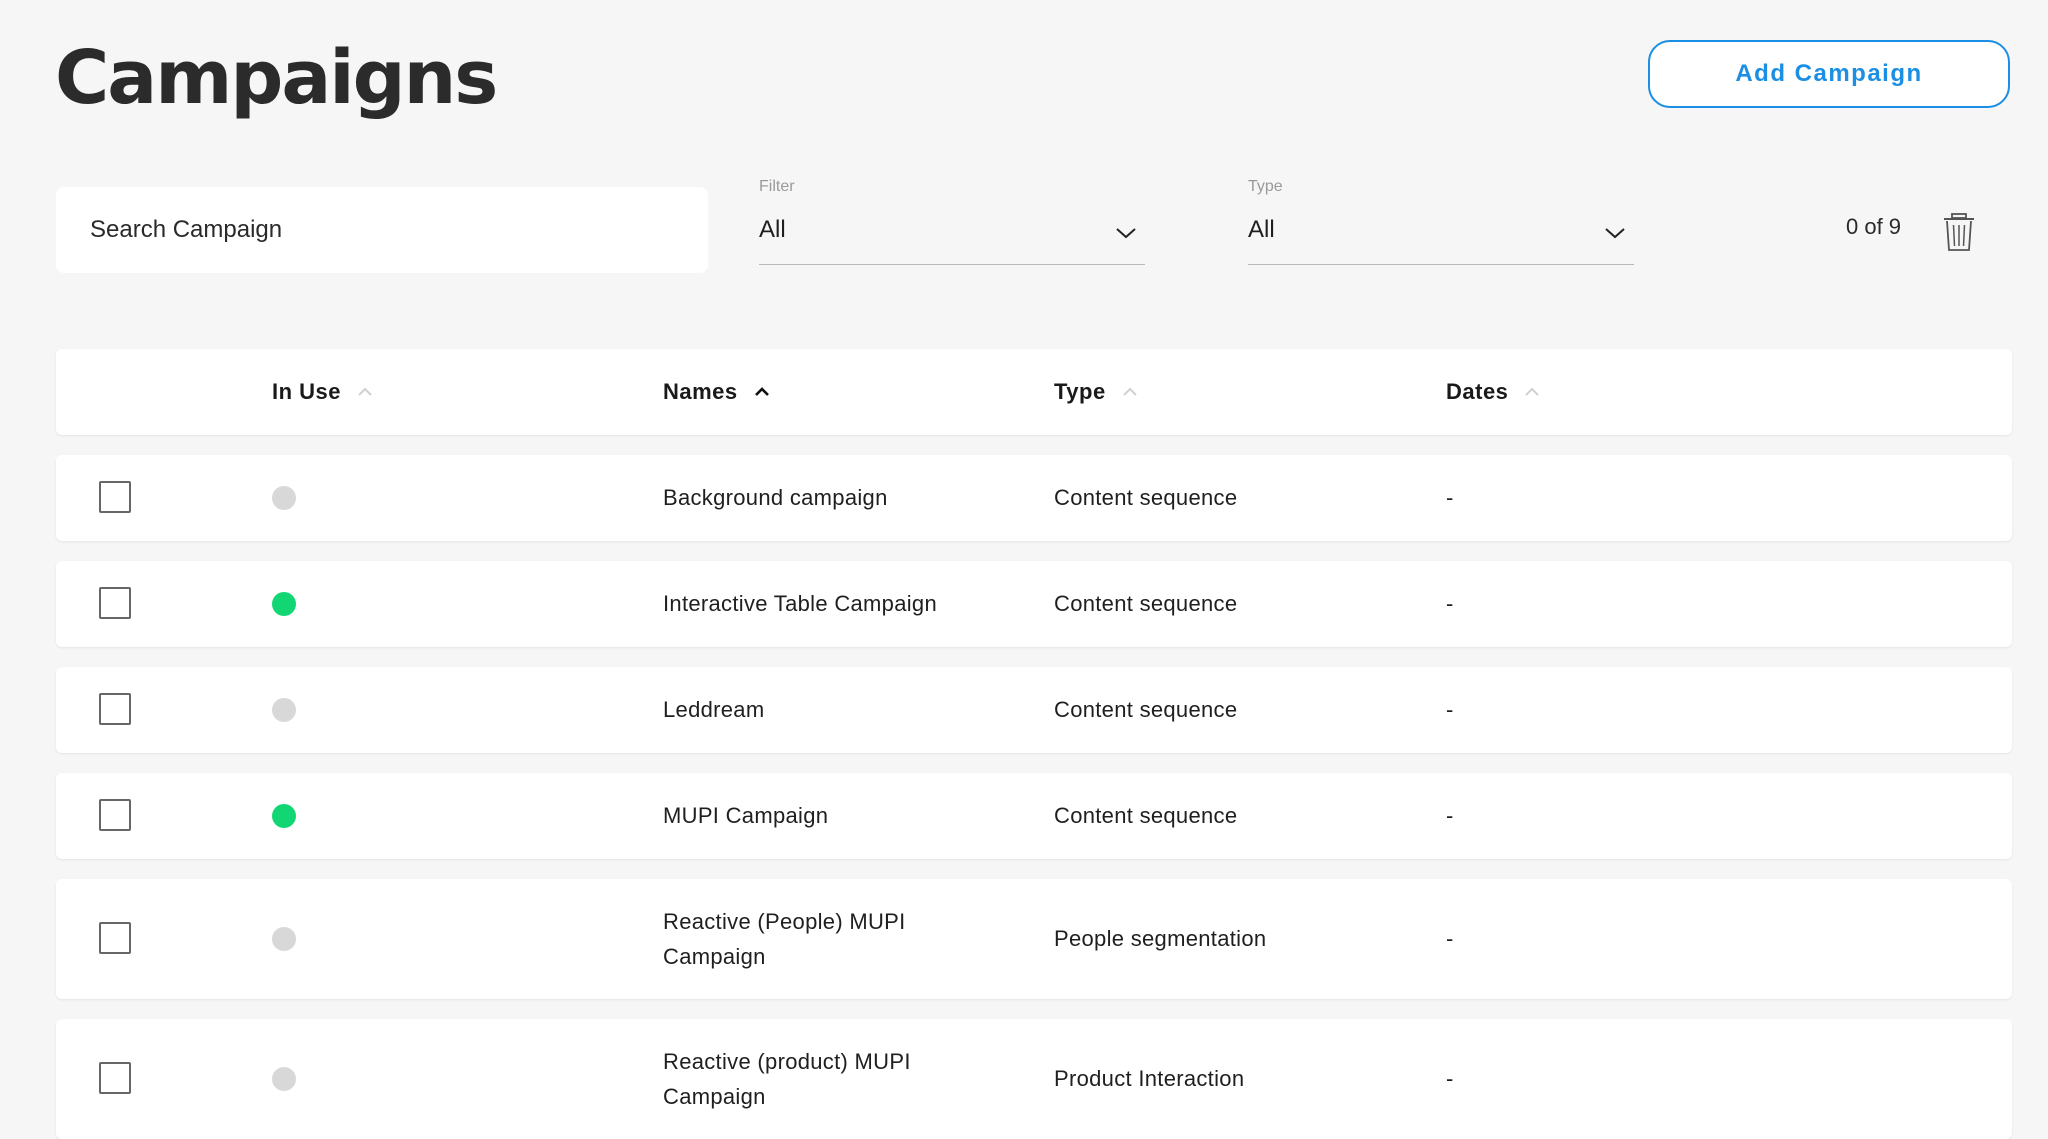 The height and width of the screenshot is (1139, 2048). What do you see at coordinates (1034, 498) in the screenshot?
I see `table-row: Background campaign Content sequence -` at bounding box center [1034, 498].